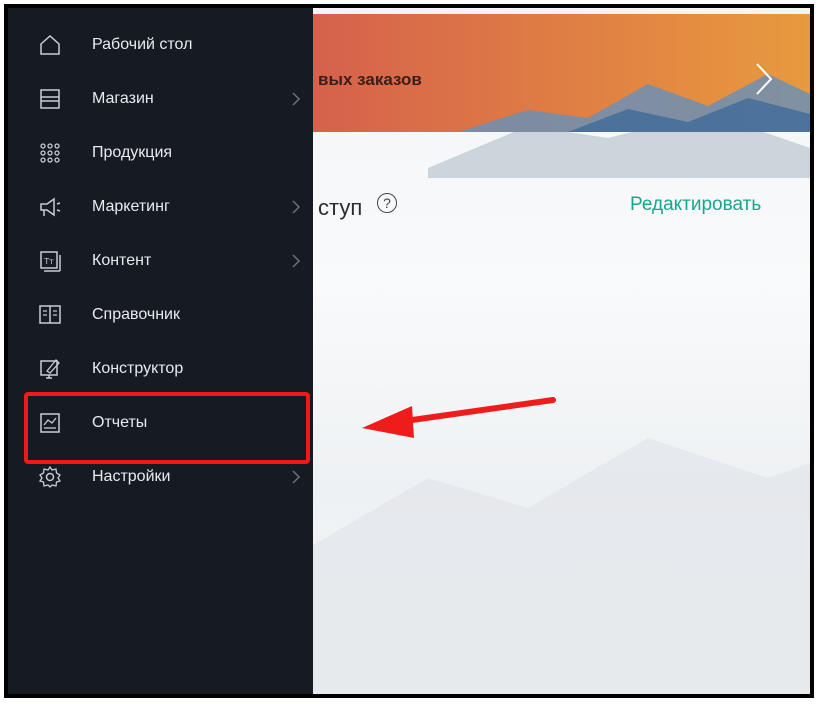 This screenshot has height=704, width=822. I want to click on sidebar-item-label: Магазин, so click(123, 98).